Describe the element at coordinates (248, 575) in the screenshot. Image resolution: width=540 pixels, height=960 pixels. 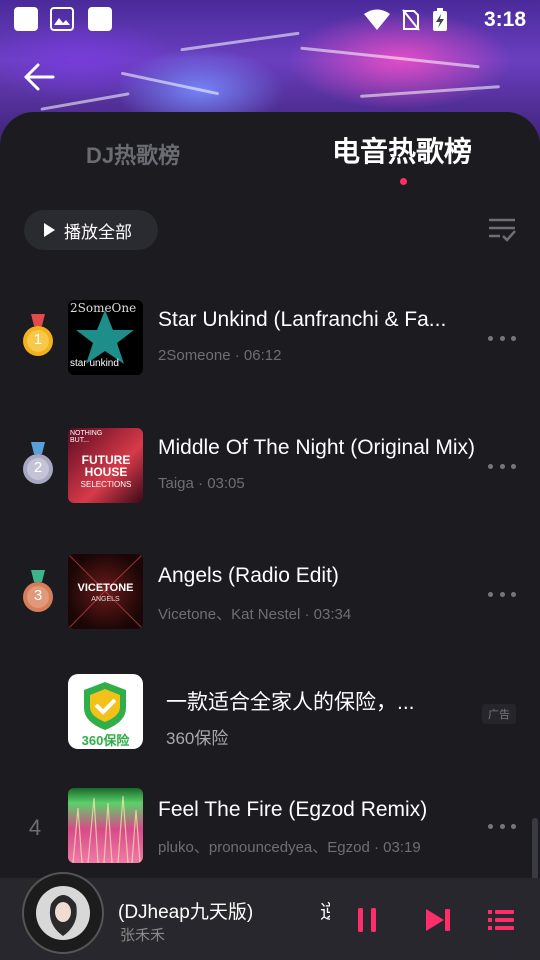
I see `song-title: Angels (Radio Edit)` at that location.